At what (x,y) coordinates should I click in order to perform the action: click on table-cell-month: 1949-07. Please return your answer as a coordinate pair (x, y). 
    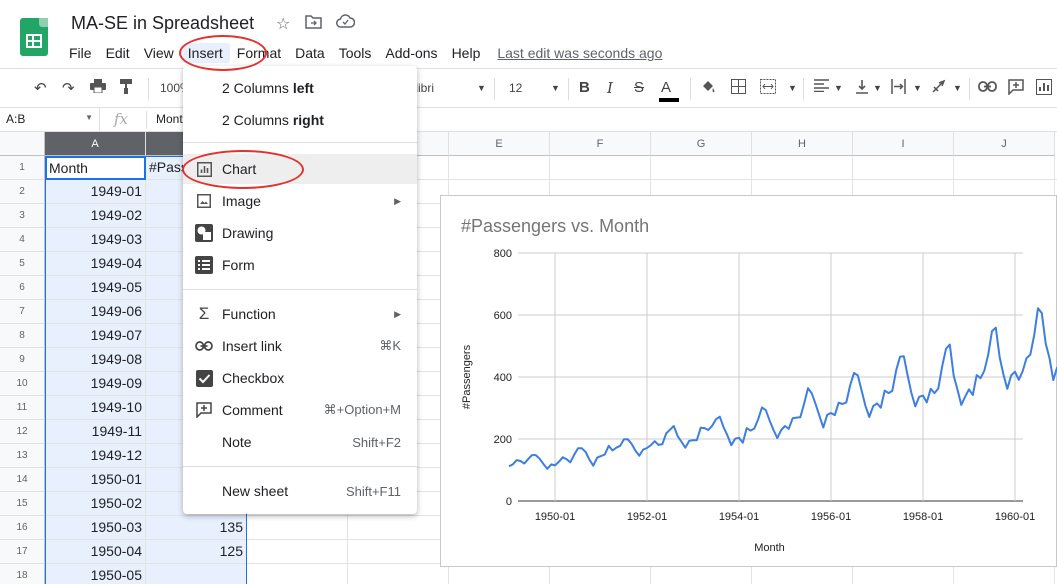
    Looking at the image, I should click on (95, 336).